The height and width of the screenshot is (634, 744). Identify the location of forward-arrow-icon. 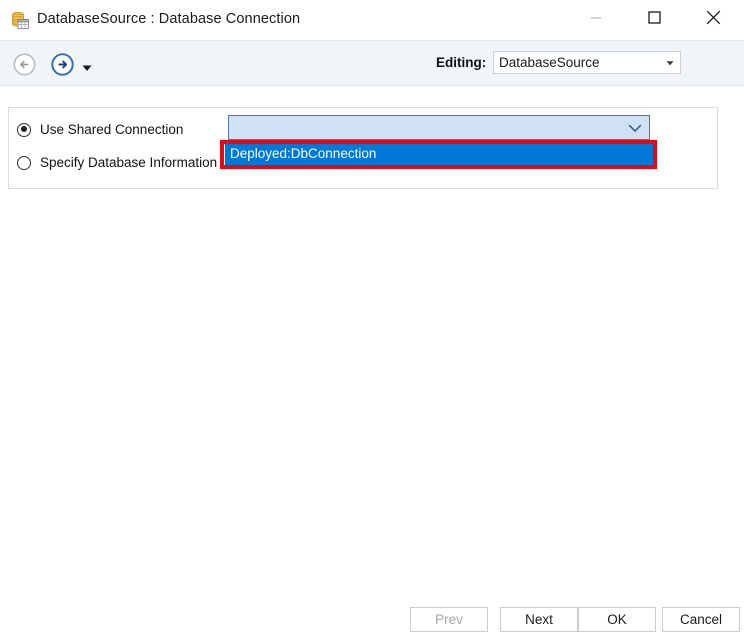
(62, 67).